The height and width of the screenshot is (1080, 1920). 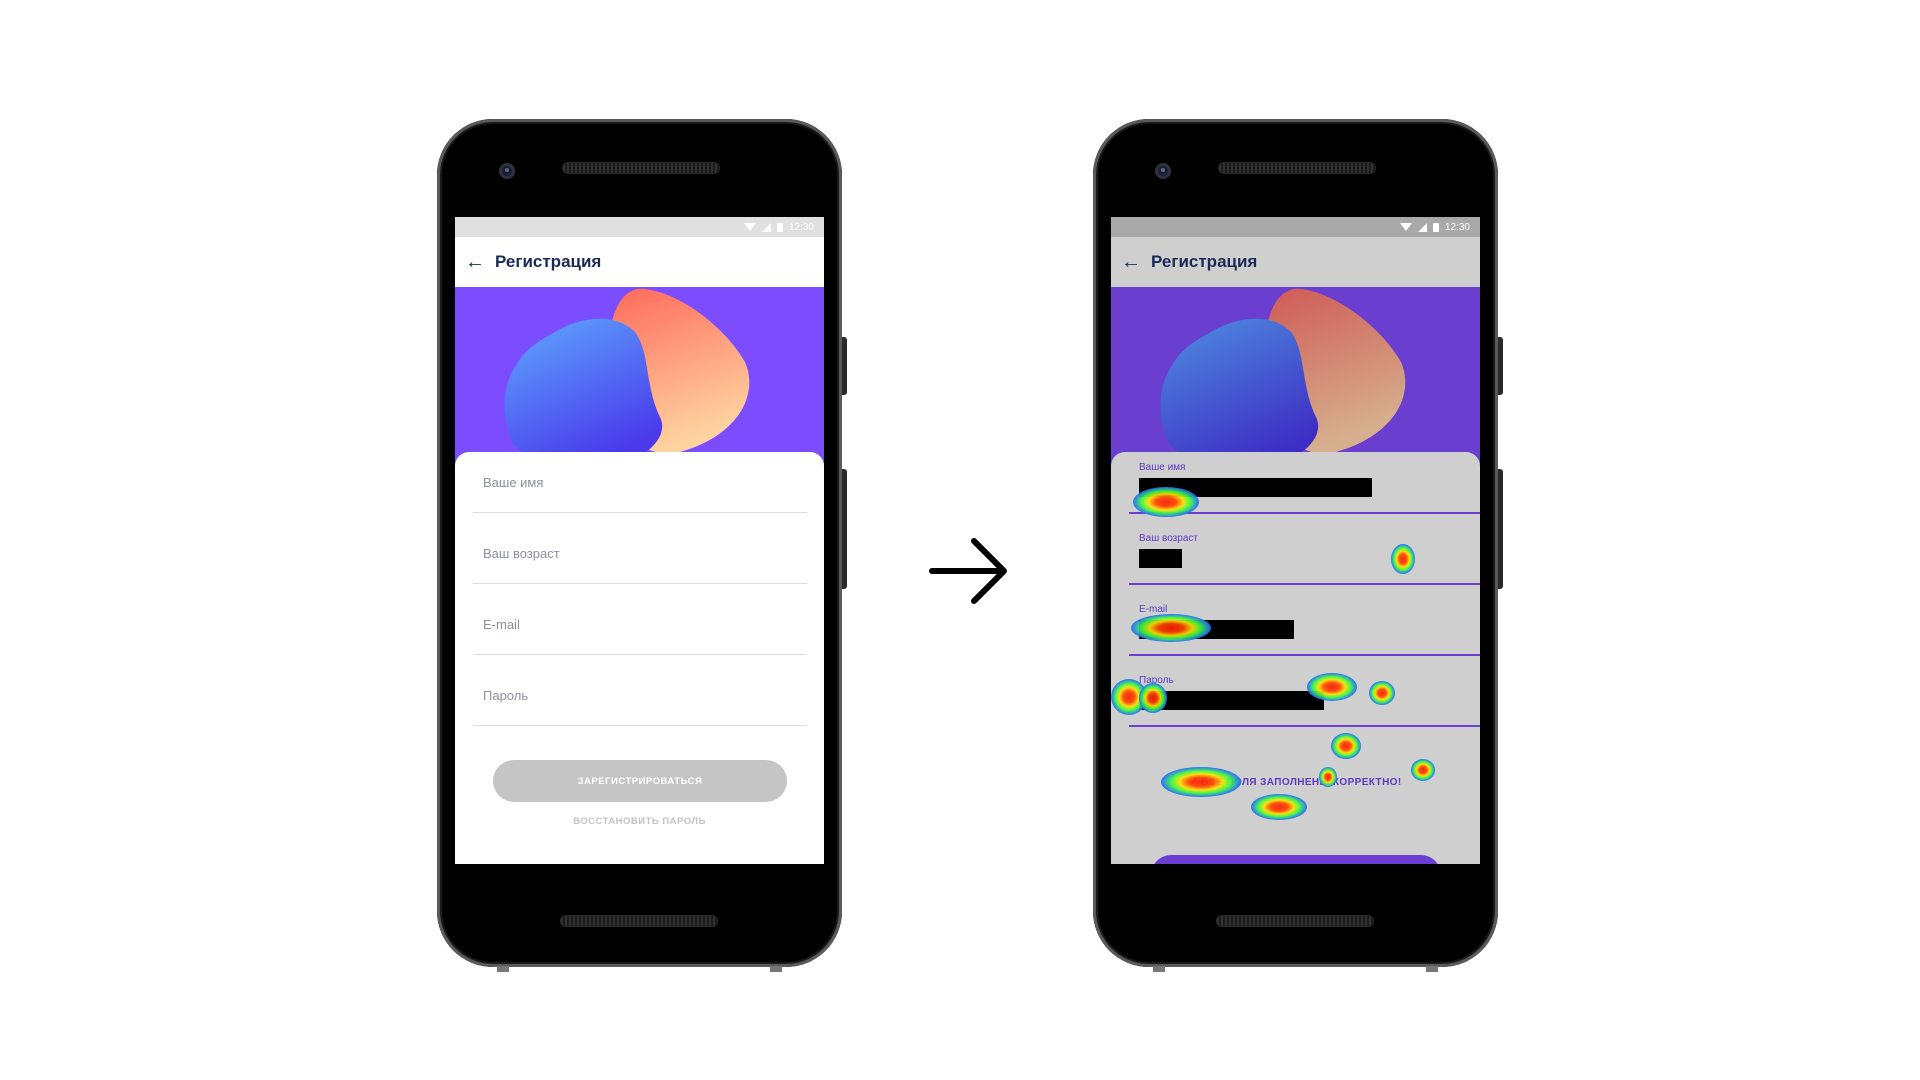 What do you see at coordinates (1153, 609) in the screenshot?
I see `email-label: E-mail` at bounding box center [1153, 609].